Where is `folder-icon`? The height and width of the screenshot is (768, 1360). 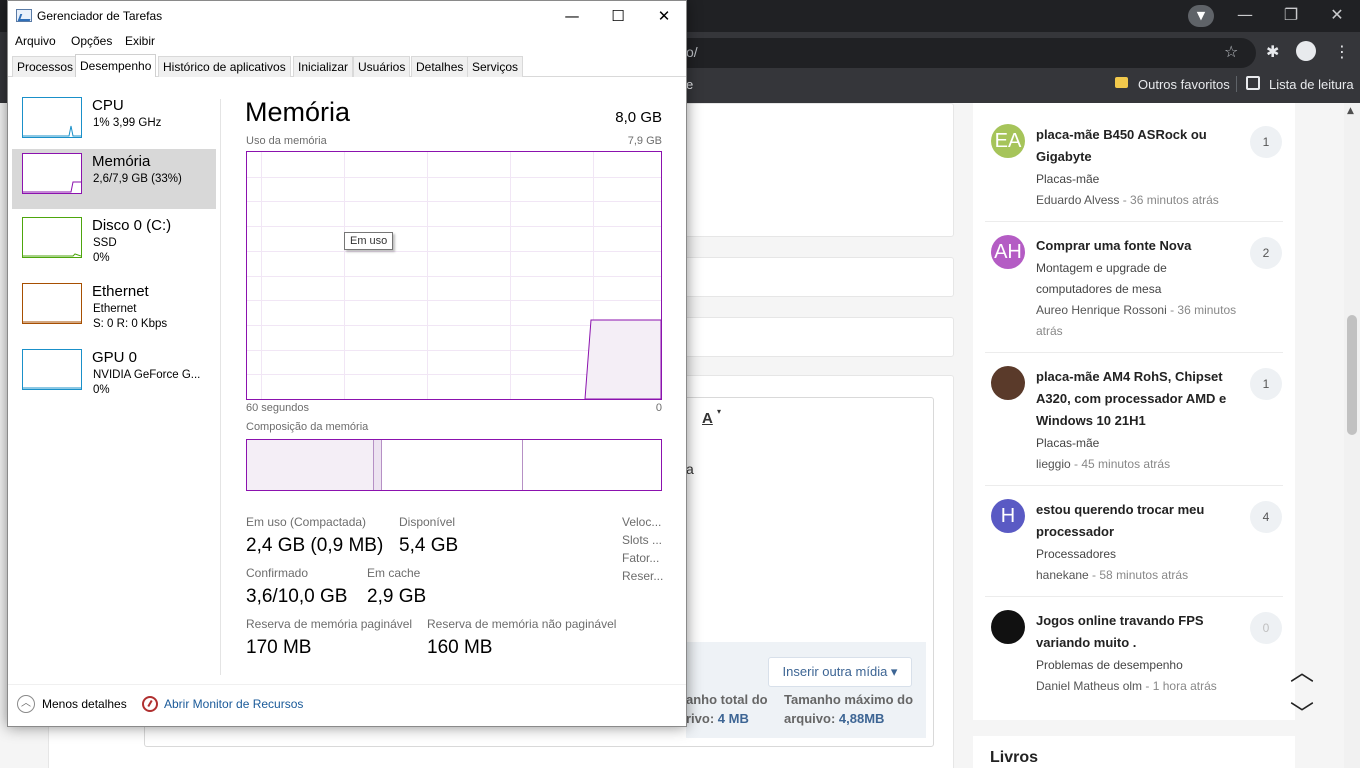
folder-icon is located at coordinates (1121, 82).